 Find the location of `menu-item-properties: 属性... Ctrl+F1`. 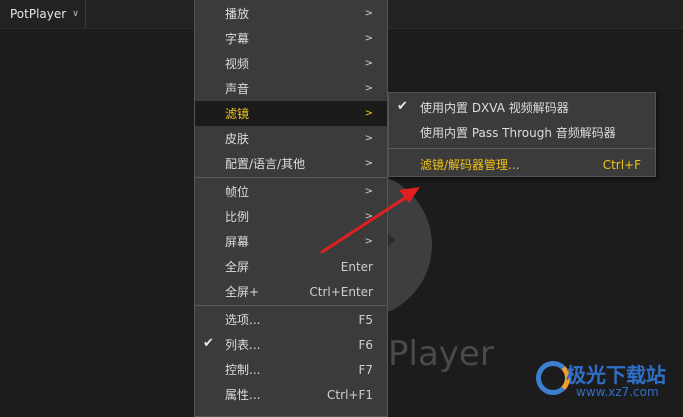

menu-item-properties: 属性... Ctrl+F1 is located at coordinates (291, 394).